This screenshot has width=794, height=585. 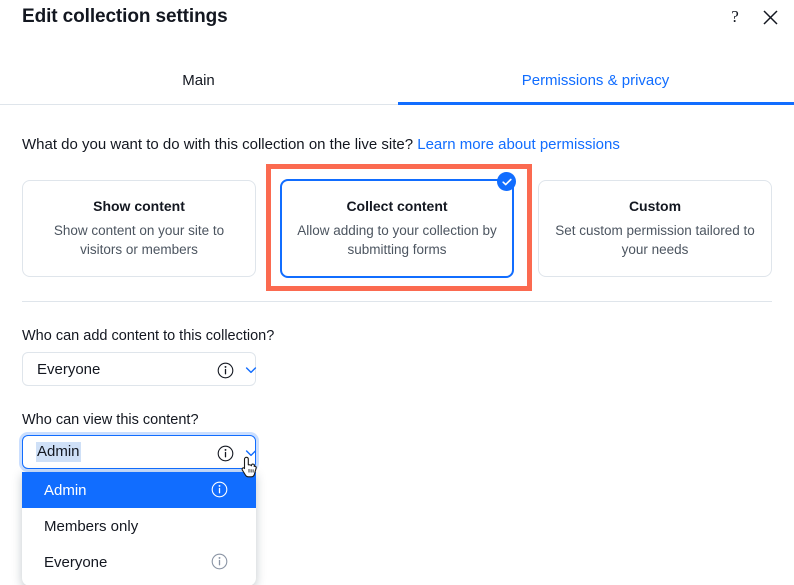 What do you see at coordinates (139, 562) in the screenshot?
I see `dropdown-option-everyone: Everyone` at bounding box center [139, 562].